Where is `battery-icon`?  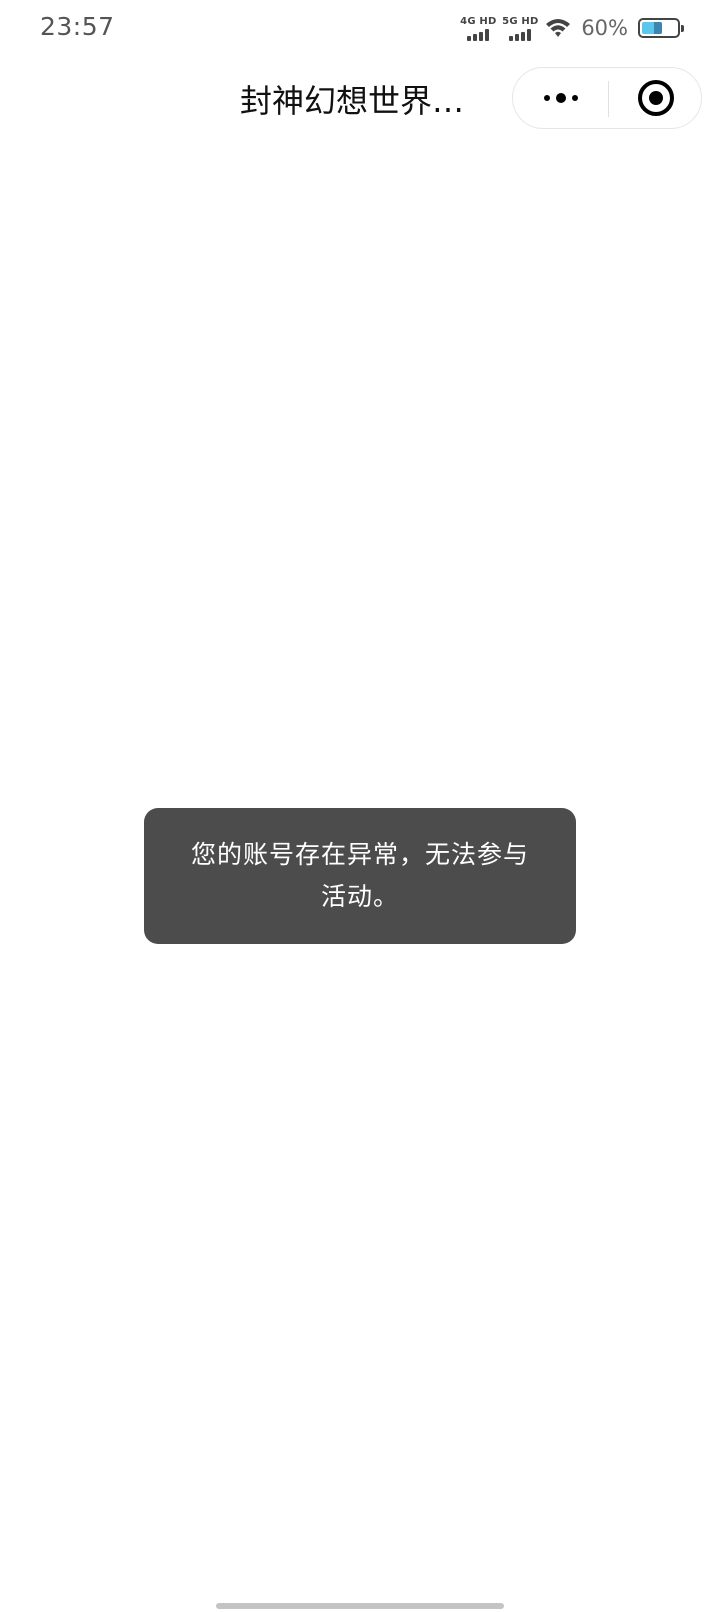
battery-icon is located at coordinates (661, 28).